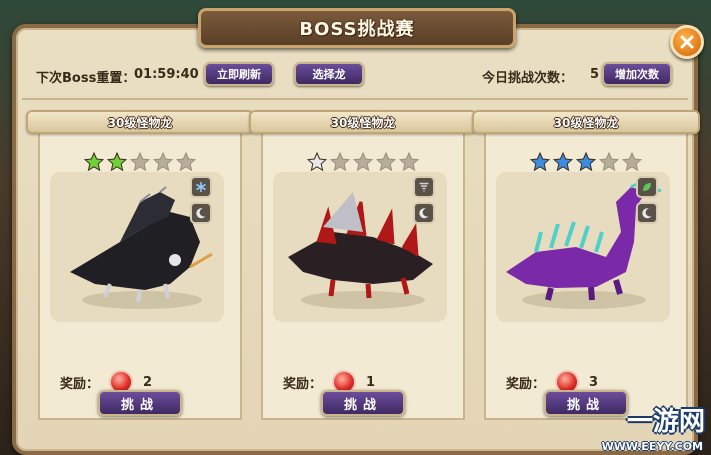 This screenshot has height=455, width=711. Describe the element at coordinates (239, 74) in the screenshot. I see `refresh-button: 立即刷新` at that location.